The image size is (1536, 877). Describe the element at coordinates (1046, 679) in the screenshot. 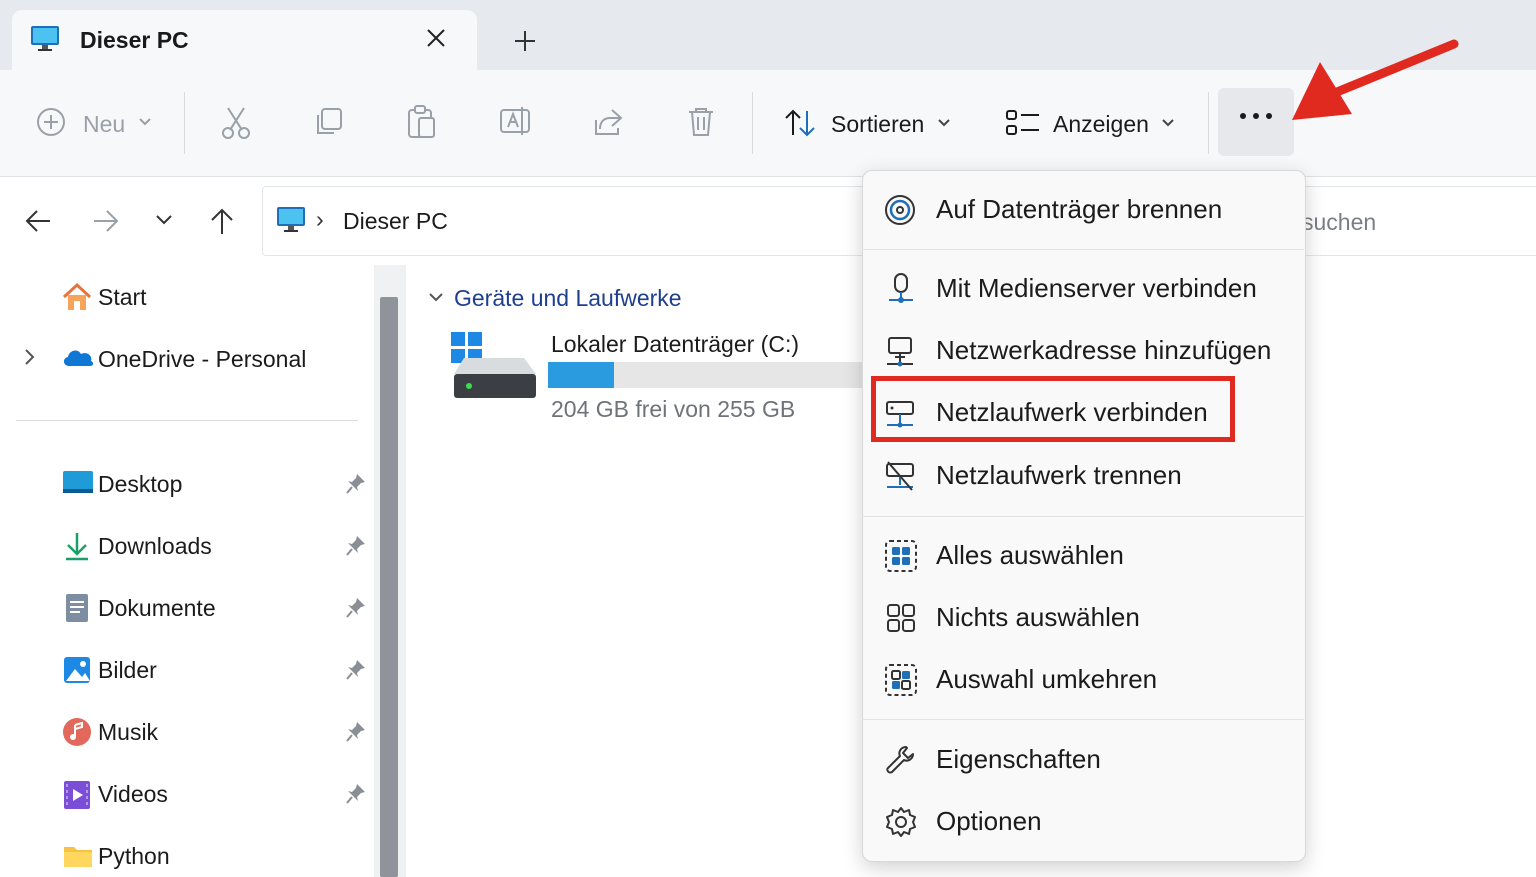

I see `menu-item-invert-selection: Auswahl umkehren` at that location.